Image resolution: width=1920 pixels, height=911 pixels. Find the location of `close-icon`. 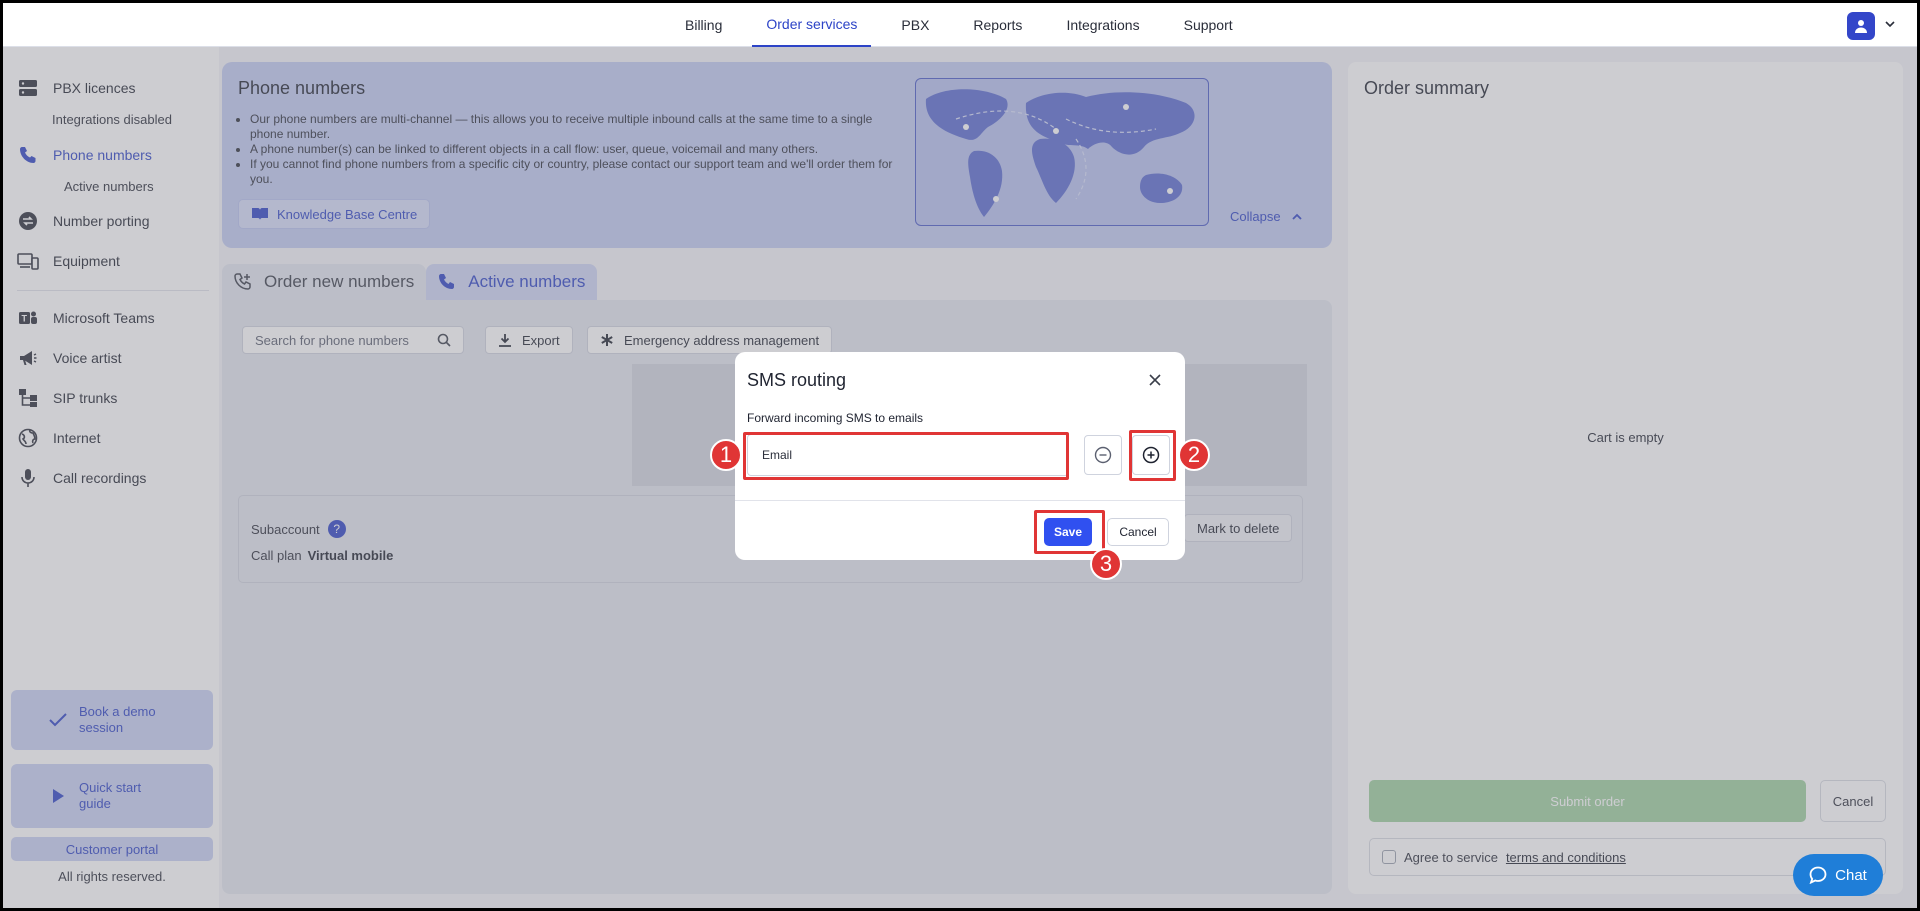

close-icon is located at coordinates (1155, 380).